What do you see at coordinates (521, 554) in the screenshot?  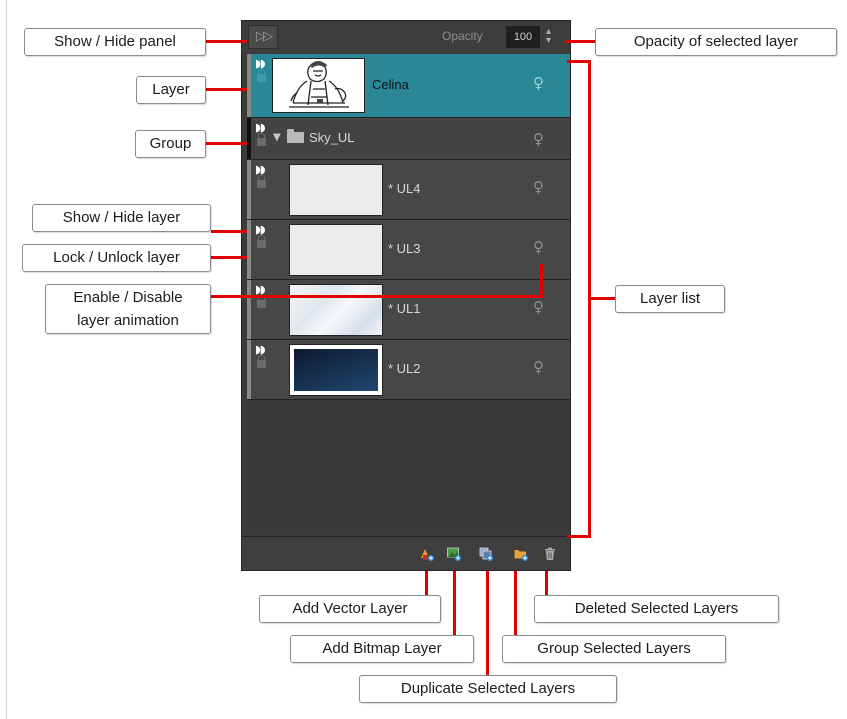 I see `group-layers-icon` at bounding box center [521, 554].